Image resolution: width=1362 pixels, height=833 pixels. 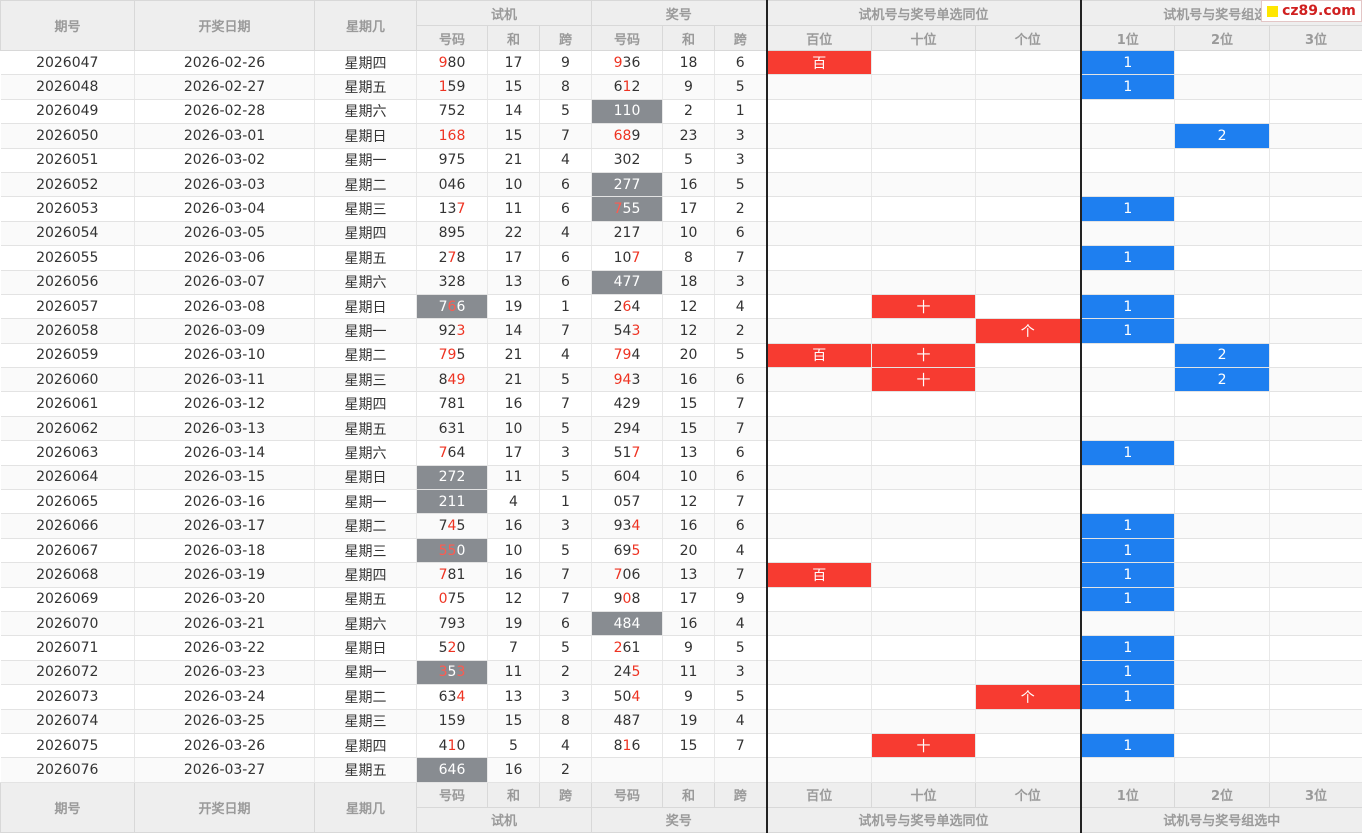 What do you see at coordinates (1128, 38) in the screenshot?
I see `header-combo-1: 1位` at bounding box center [1128, 38].